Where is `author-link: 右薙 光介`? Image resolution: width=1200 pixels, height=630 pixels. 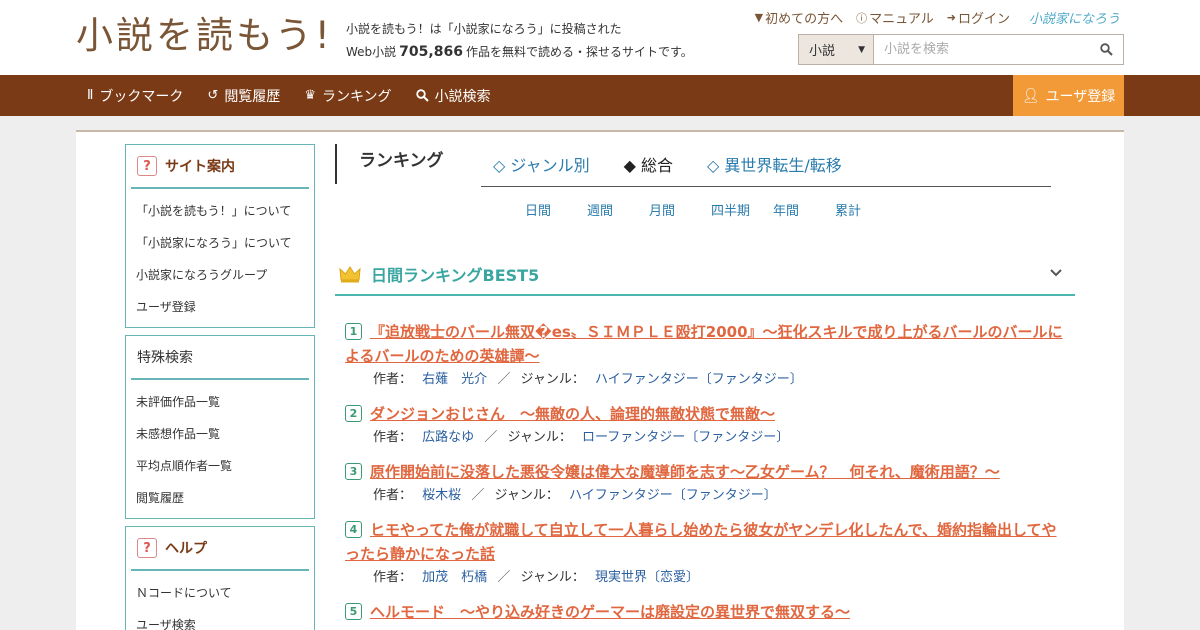
author-link: 右薙 光介 is located at coordinates (454, 379).